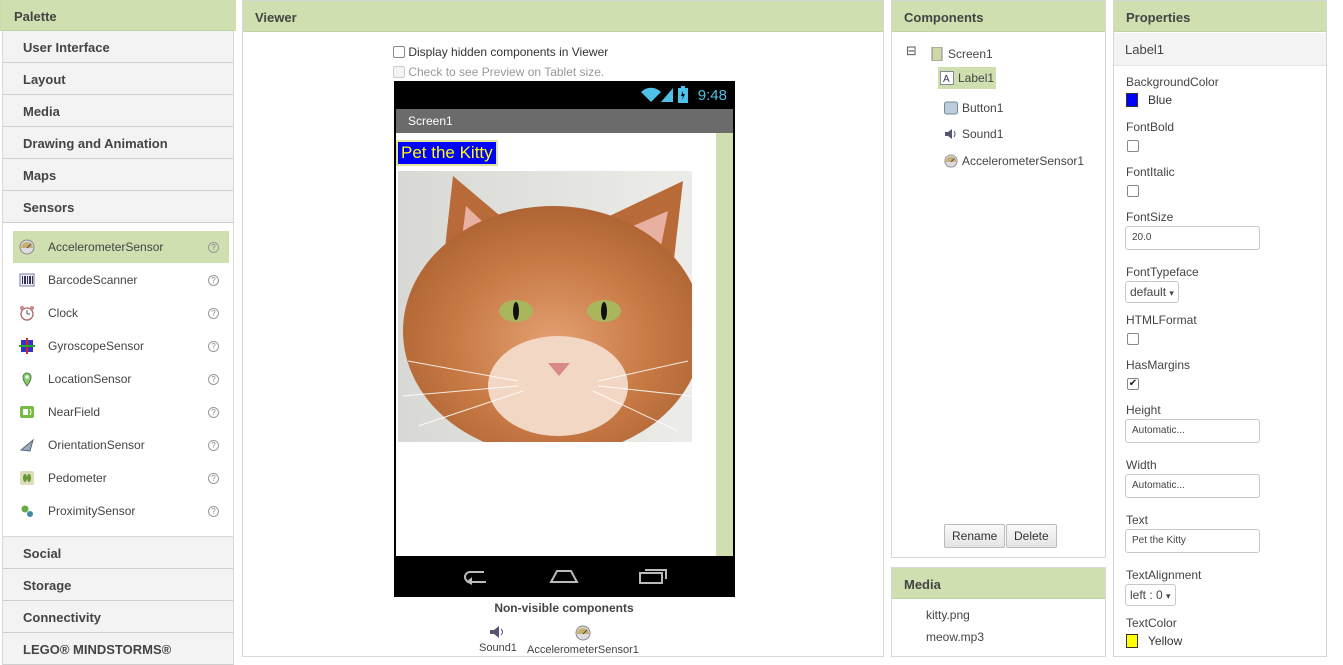 Image resolution: width=1343 pixels, height=665 pixels. Describe the element at coordinates (118, 617) in the screenshot. I see `palette-category-connectivity: Connectivity` at that location.